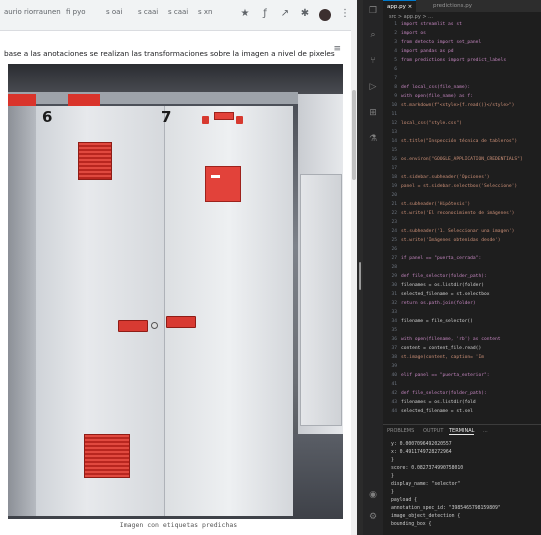 Image resolution: width=541 pixels, height=535 pixels. What do you see at coordinates (265, 15) in the screenshot?
I see `edit-icon: ƒ` at bounding box center [265, 15].